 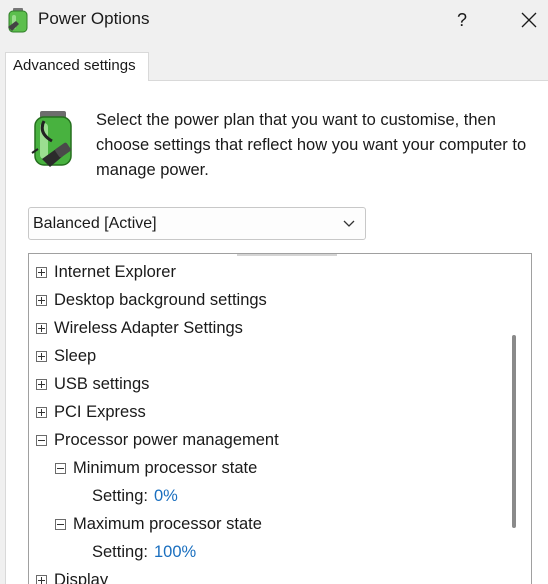 I want to click on tree-item-sleep: Sleep, so click(x=66, y=356).